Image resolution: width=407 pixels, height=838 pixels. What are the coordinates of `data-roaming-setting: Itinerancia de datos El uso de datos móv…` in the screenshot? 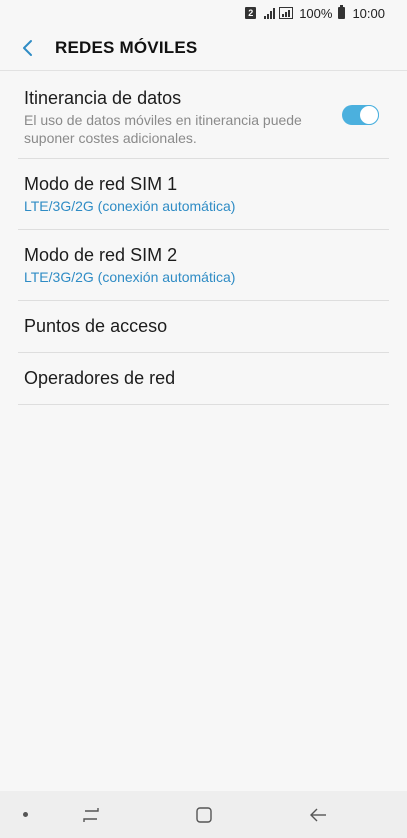 It's located at (203, 115).